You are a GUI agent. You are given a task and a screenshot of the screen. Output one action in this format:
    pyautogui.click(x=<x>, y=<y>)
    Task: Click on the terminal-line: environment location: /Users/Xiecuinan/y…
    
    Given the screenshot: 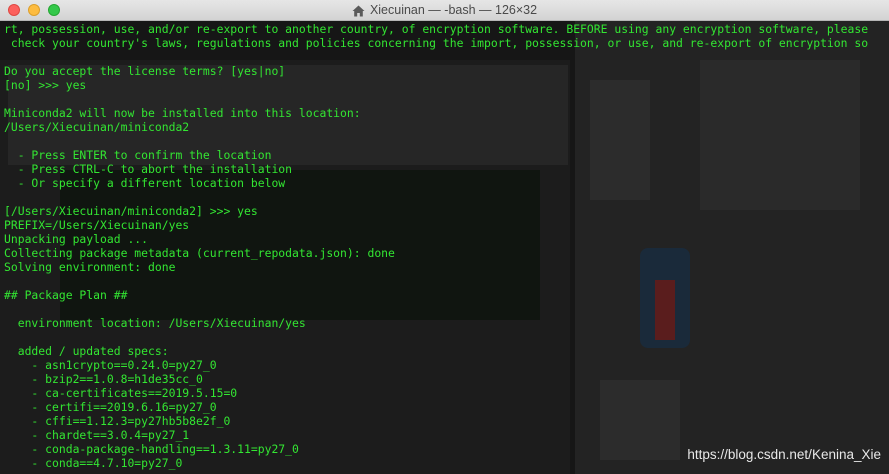 What is the action you would take?
    pyautogui.click(x=155, y=323)
    